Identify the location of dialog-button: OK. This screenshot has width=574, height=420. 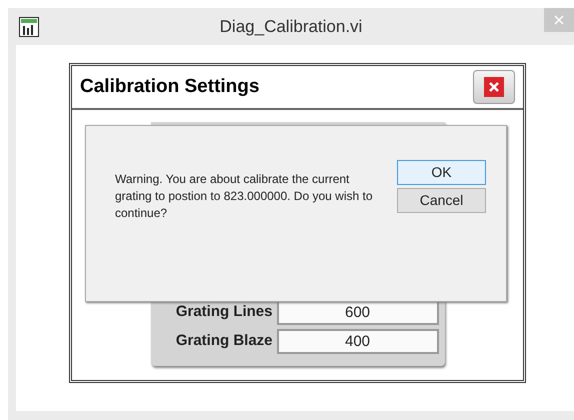
(441, 172).